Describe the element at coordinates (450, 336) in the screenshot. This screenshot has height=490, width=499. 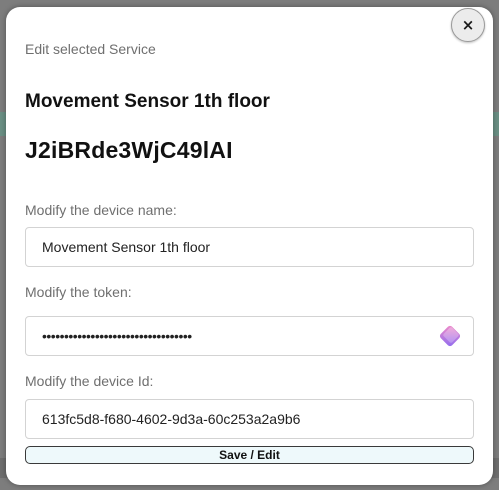
I see `password-manager-icon` at that location.